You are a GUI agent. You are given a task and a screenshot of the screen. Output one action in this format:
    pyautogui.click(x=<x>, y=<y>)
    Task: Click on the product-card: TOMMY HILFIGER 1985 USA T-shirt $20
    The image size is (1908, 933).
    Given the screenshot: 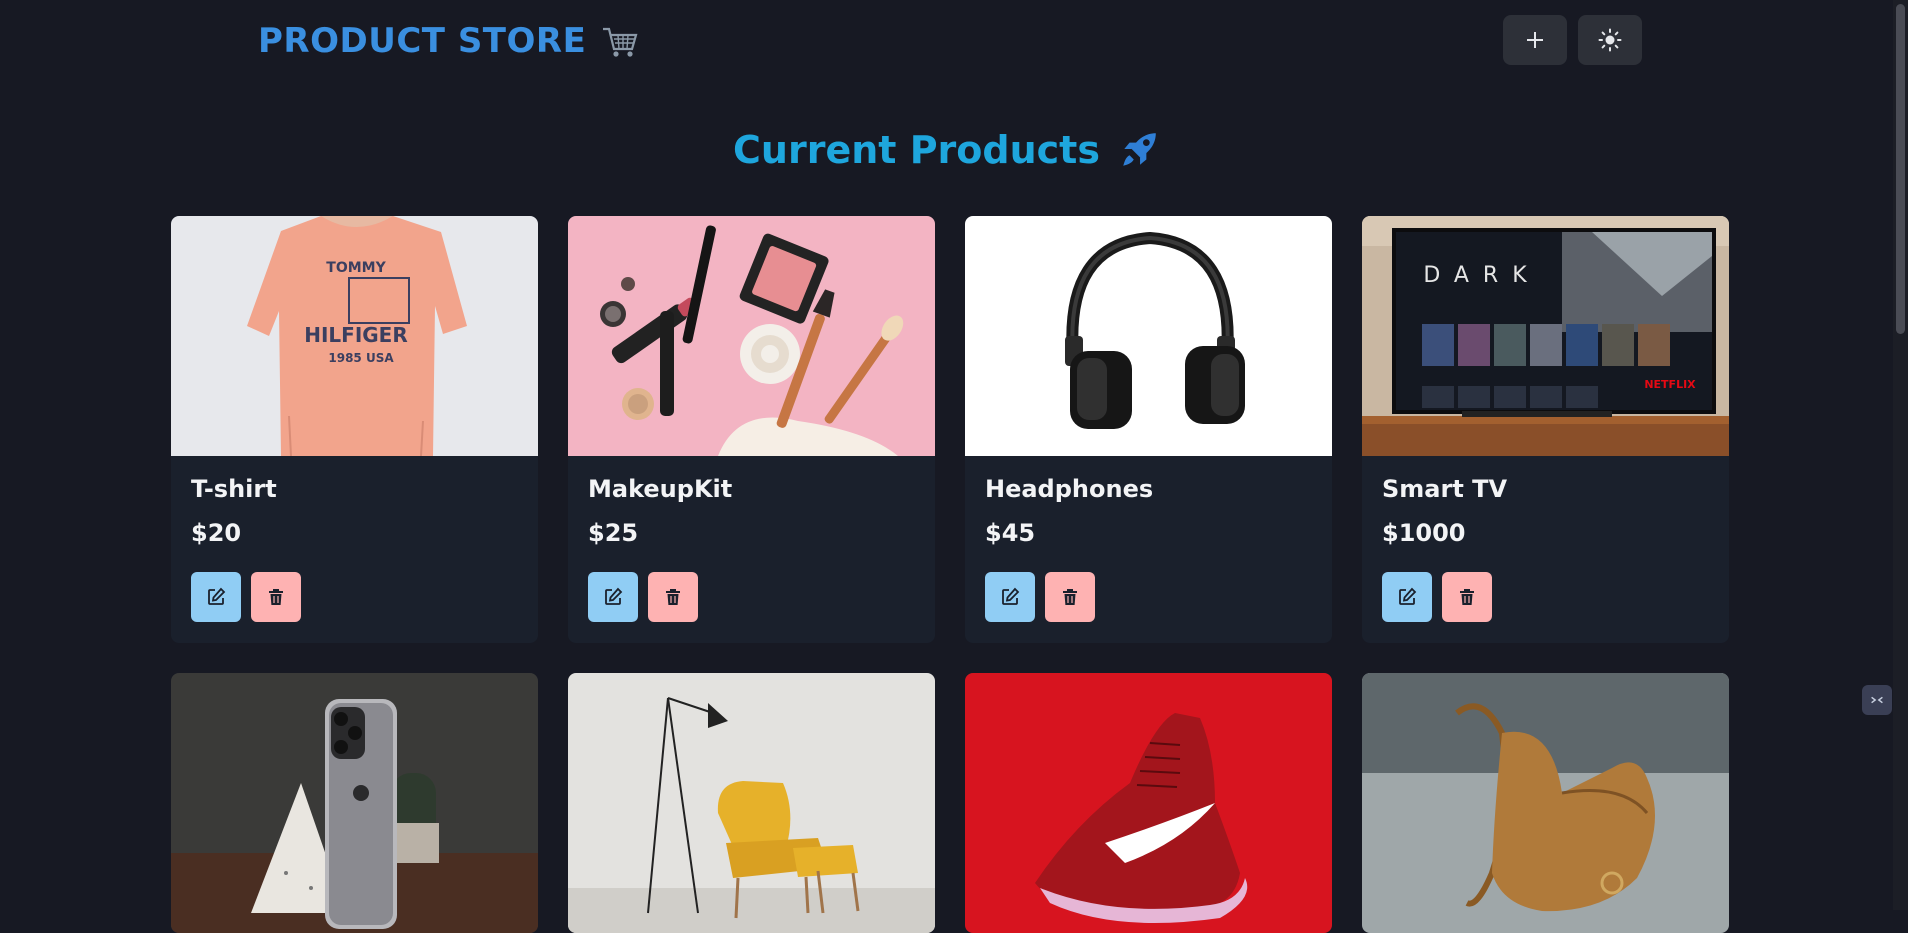 What is the action you would take?
    pyautogui.click(x=354, y=429)
    